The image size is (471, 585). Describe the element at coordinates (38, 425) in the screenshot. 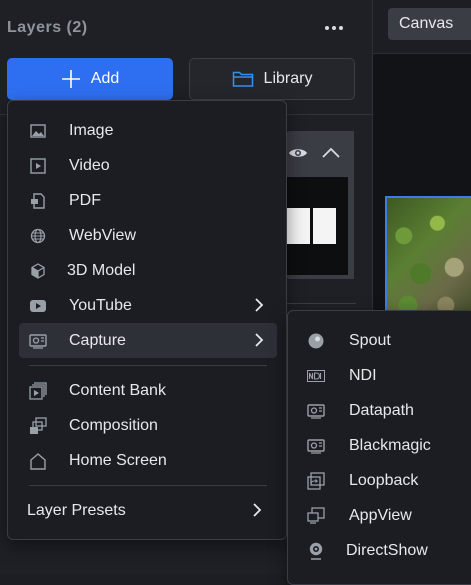

I see `composition-icon` at that location.